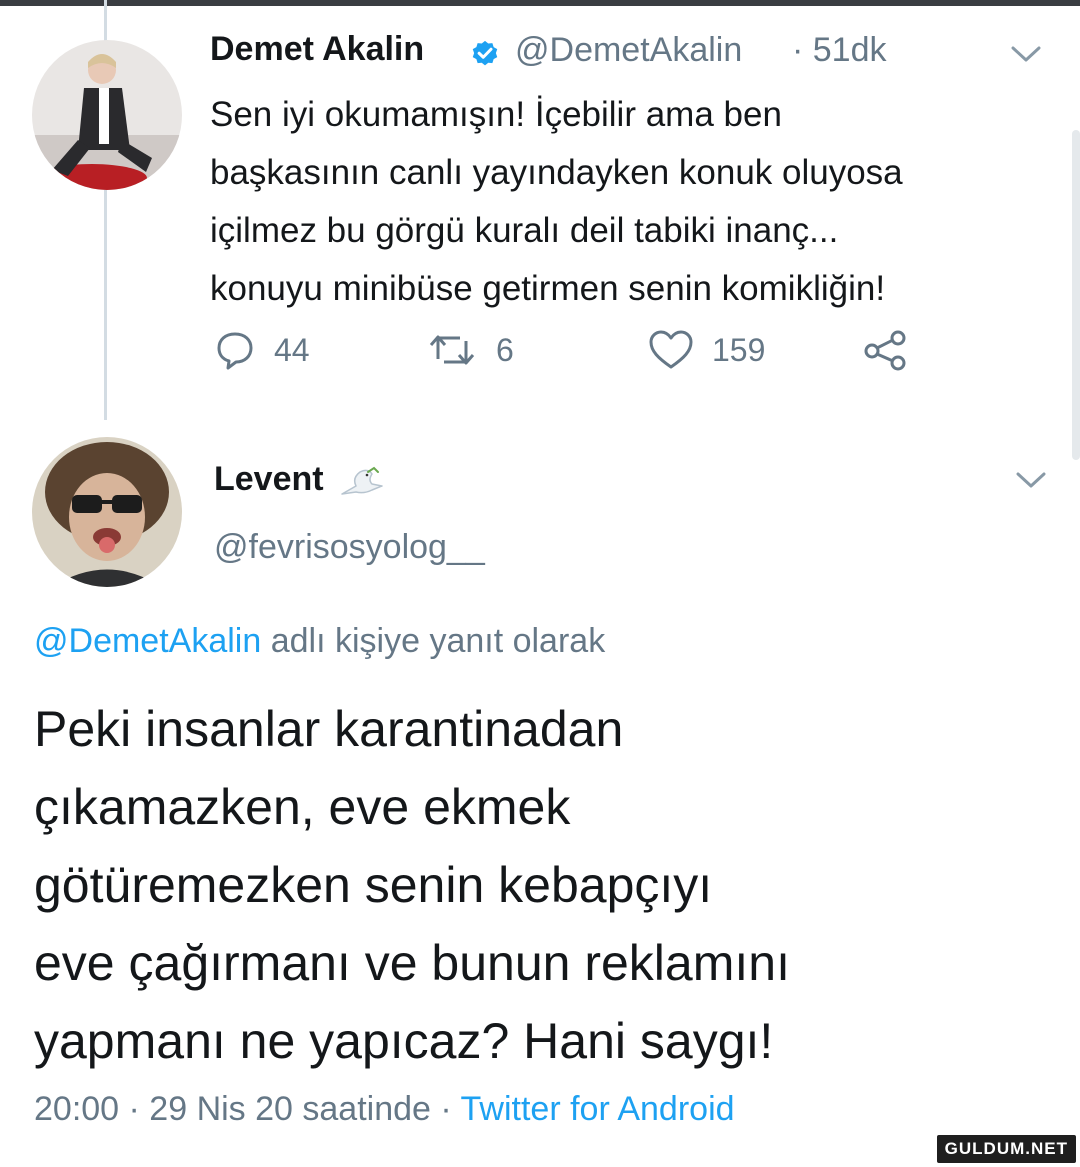 The image size is (1080, 1167). What do you see at coordinates (262, 350) in the screenshot?
I see `reply-button: 44` at bounding box center [262, 350].